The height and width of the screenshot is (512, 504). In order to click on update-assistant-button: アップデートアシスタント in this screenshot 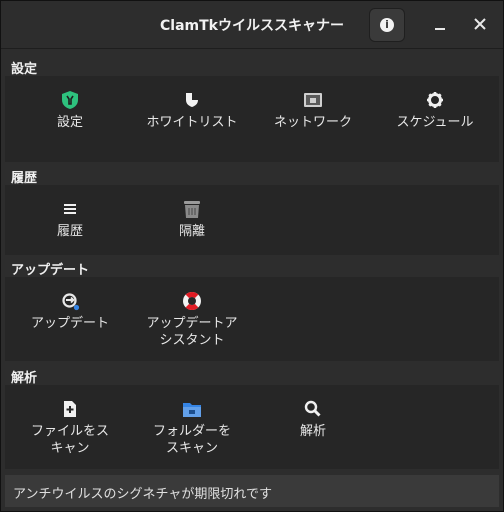, I will do `click(192, 320)`.